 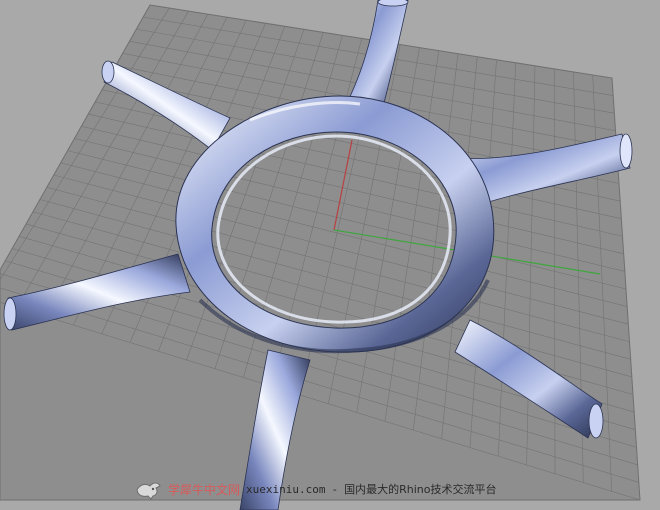 I want to click on cow-logo-icon, so click(x=148, y=491).